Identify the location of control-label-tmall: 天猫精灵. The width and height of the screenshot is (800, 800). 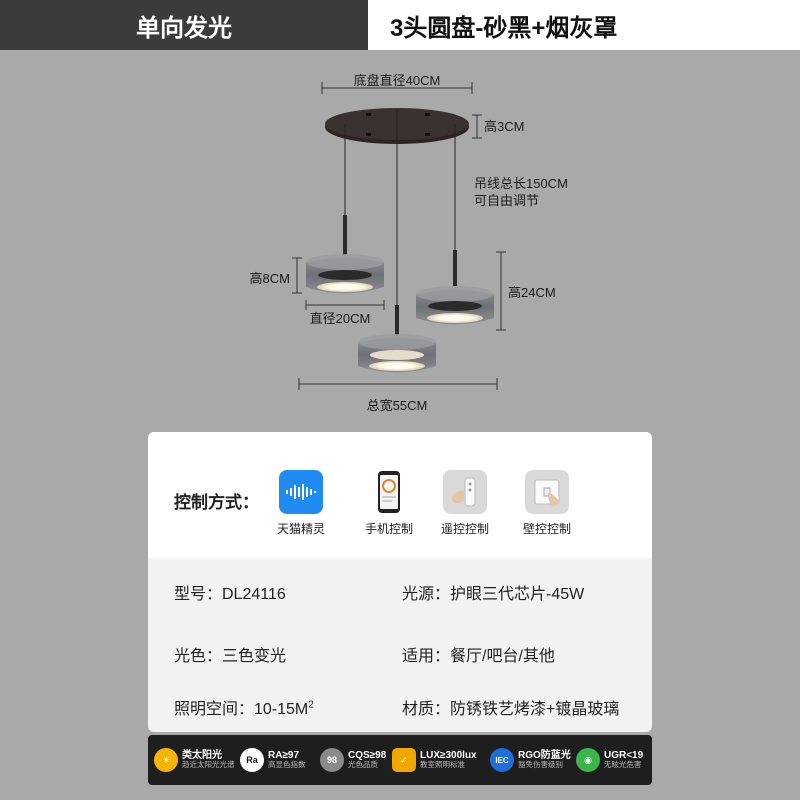
(300, 529).